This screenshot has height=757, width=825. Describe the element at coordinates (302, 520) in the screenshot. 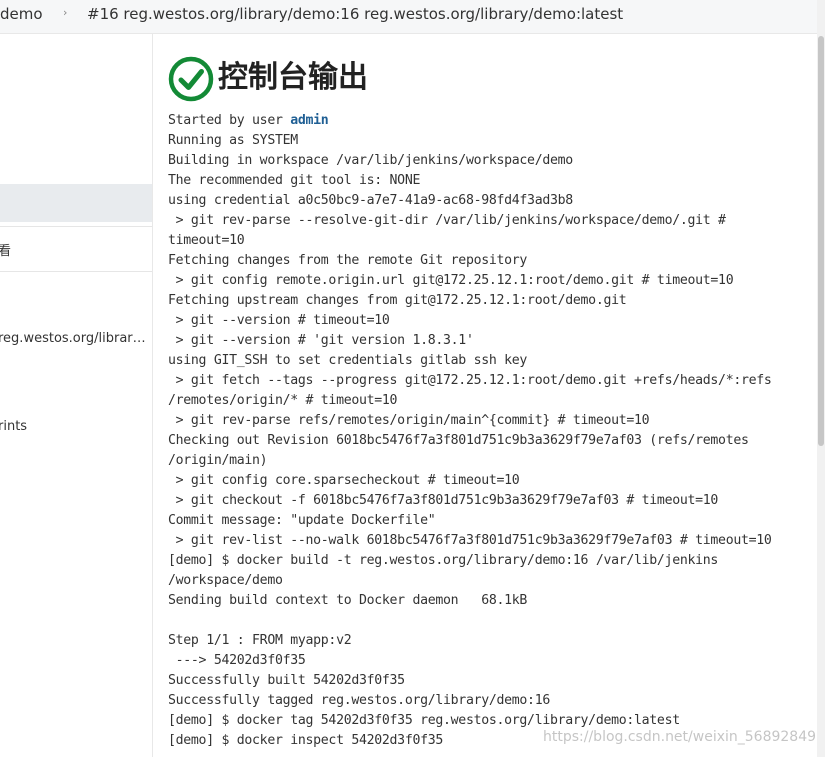

I see `console-line: Commit message: "update Dockerfile"` at that location.